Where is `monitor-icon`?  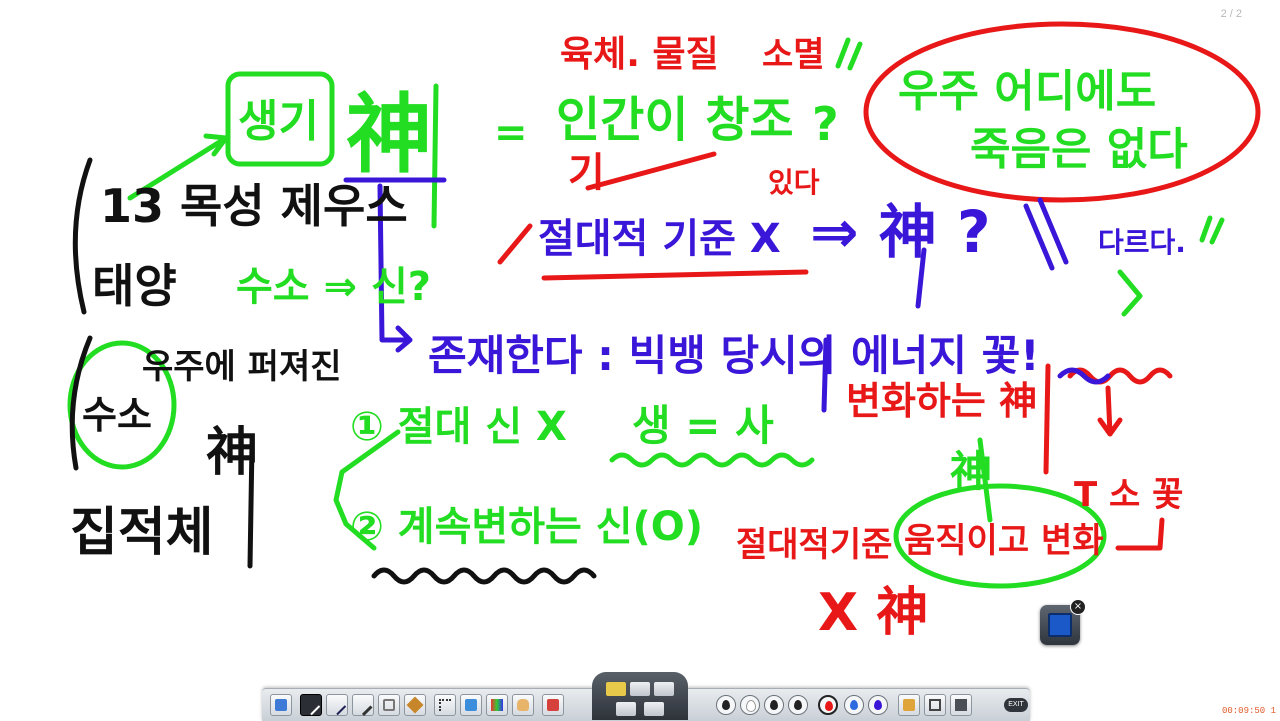 monitor-icon is located at coordinates (961, 705).